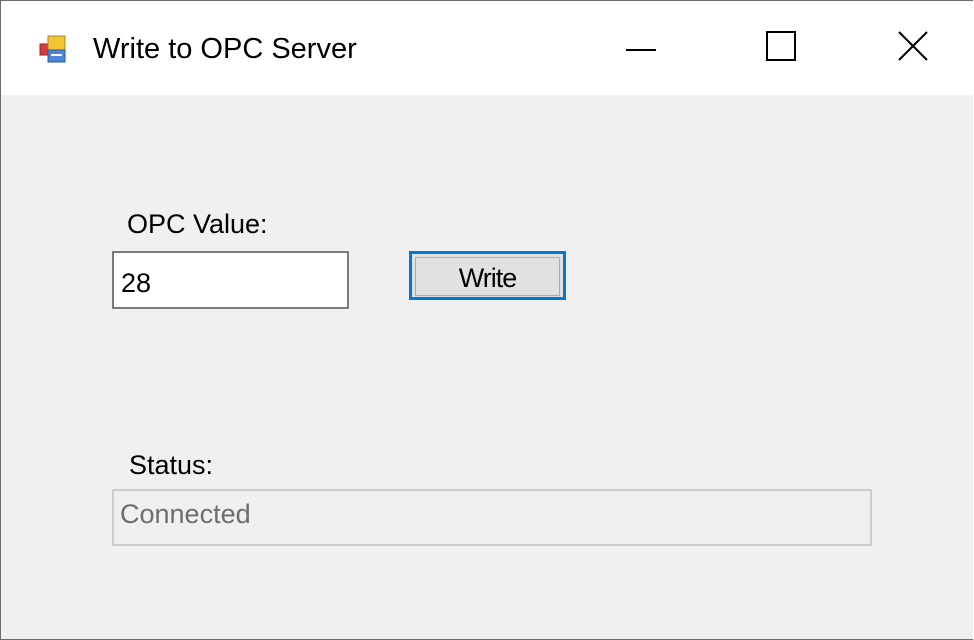 The image size is (974, 640). I want to click on app-icon, so click(53, 49).